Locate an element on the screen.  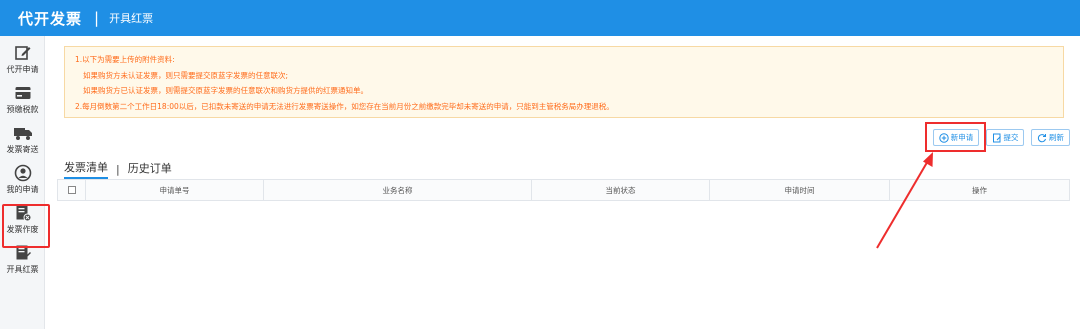
refresh-label: 刷新 is located at coordinates (1056, 137).